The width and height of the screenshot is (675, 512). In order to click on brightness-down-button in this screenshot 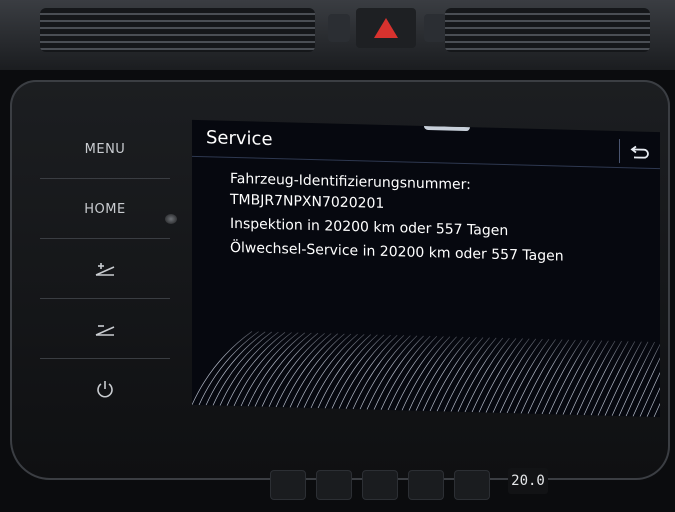, I will do `click(105, 329)`.